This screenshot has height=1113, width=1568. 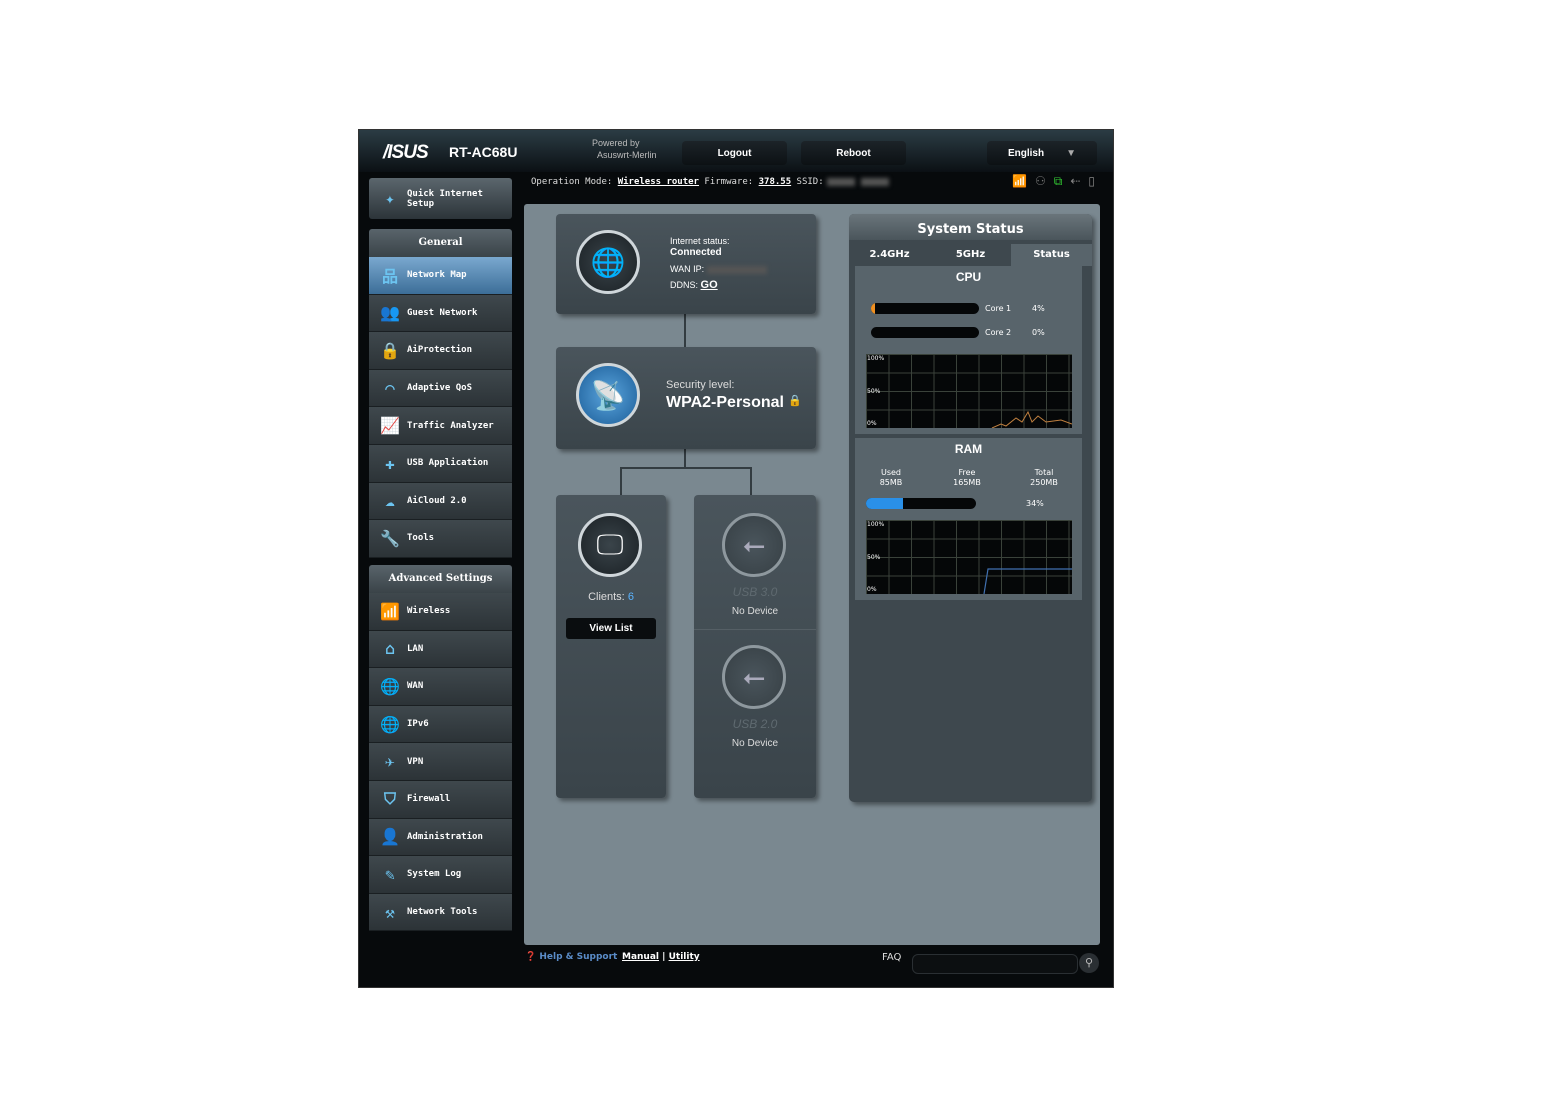 What do you see at coordinates (572, 182) in the screenshot?
I see `mode-label: Operation Mode:` at bounding box center [572, 182].